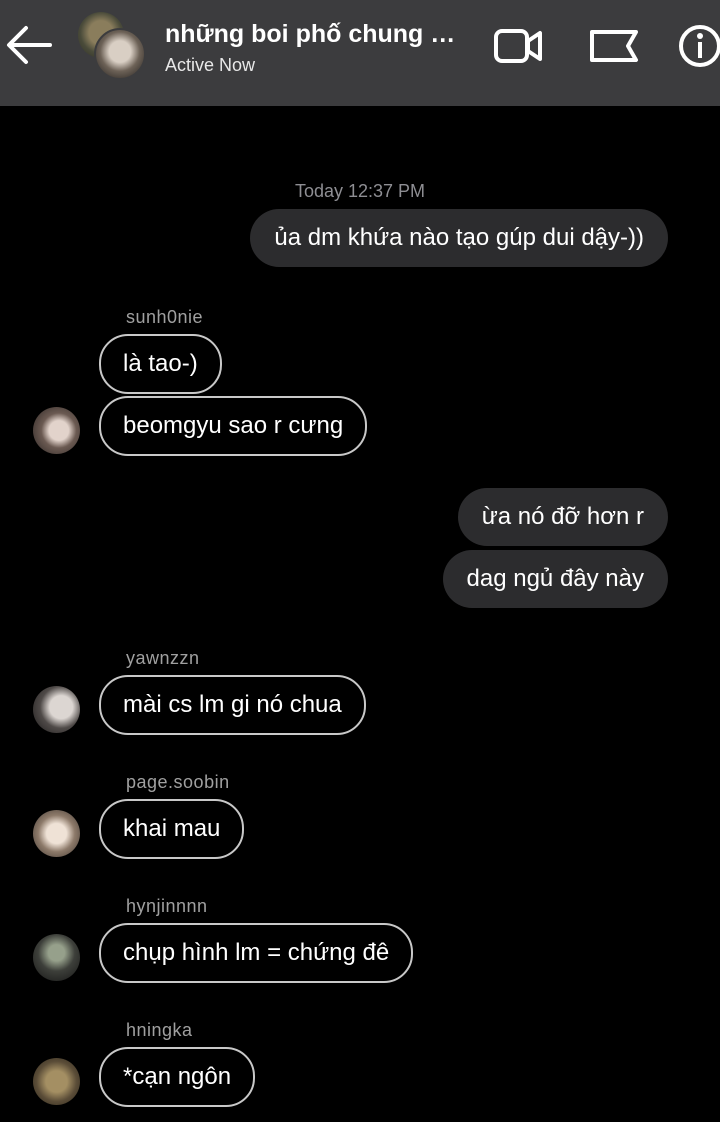 The image size is (720, 1122). I want to click on active-status: Active Now, so click(210, 65).